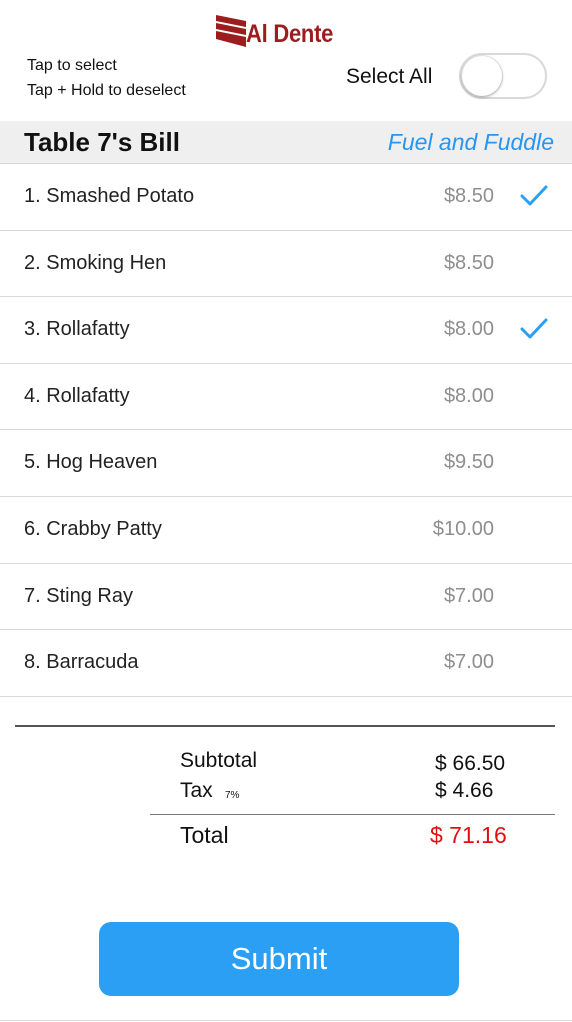  Describe the element at coordinates (109, 196) in the screenshot. I see `item-name: 1. Smashed Potato` at that location.